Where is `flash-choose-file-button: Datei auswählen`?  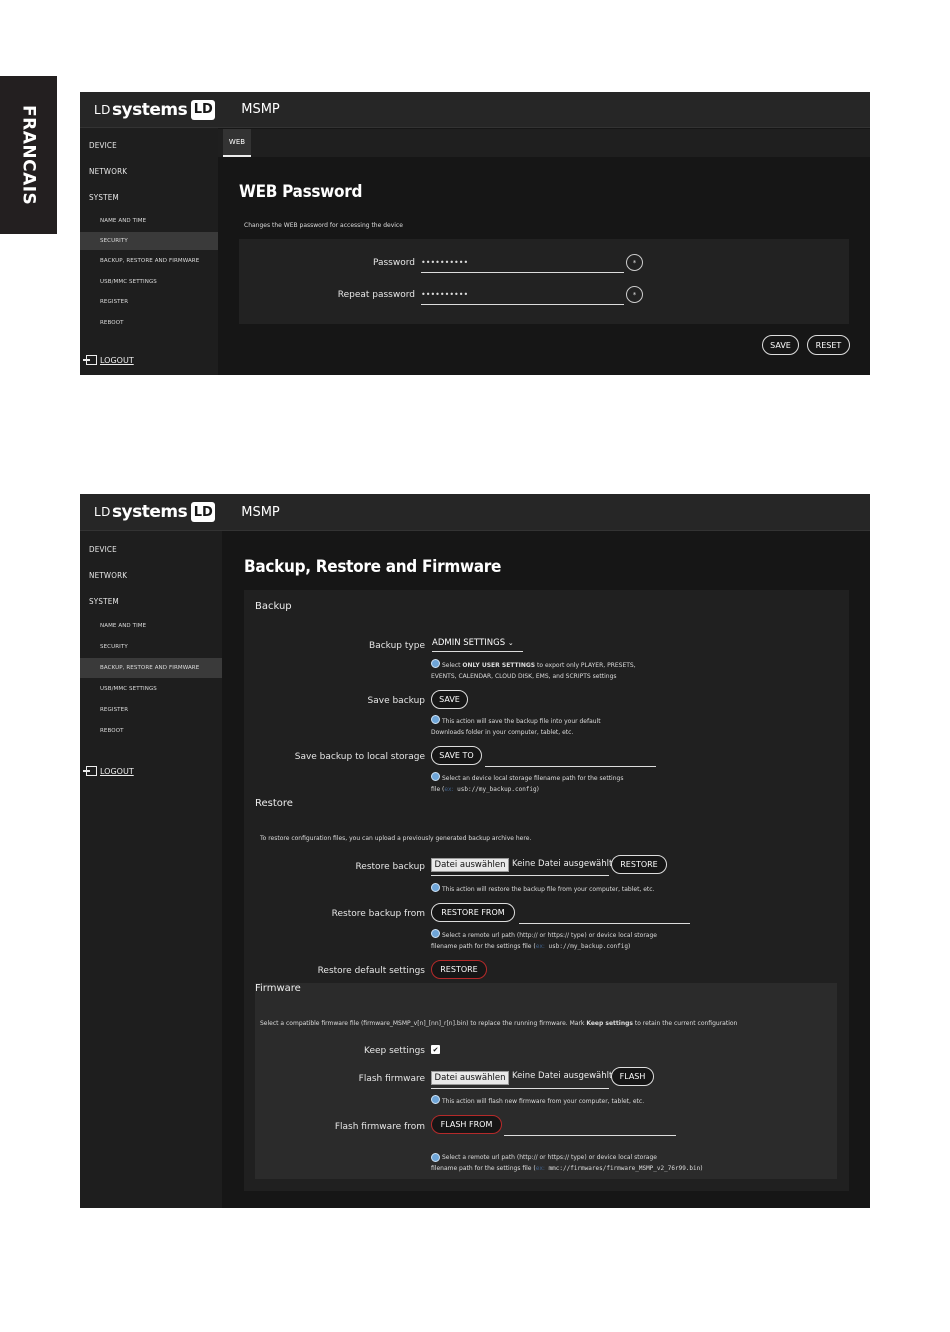 flash-choose-file-button: Datei auswählen is located at coordinates (470, 1078).